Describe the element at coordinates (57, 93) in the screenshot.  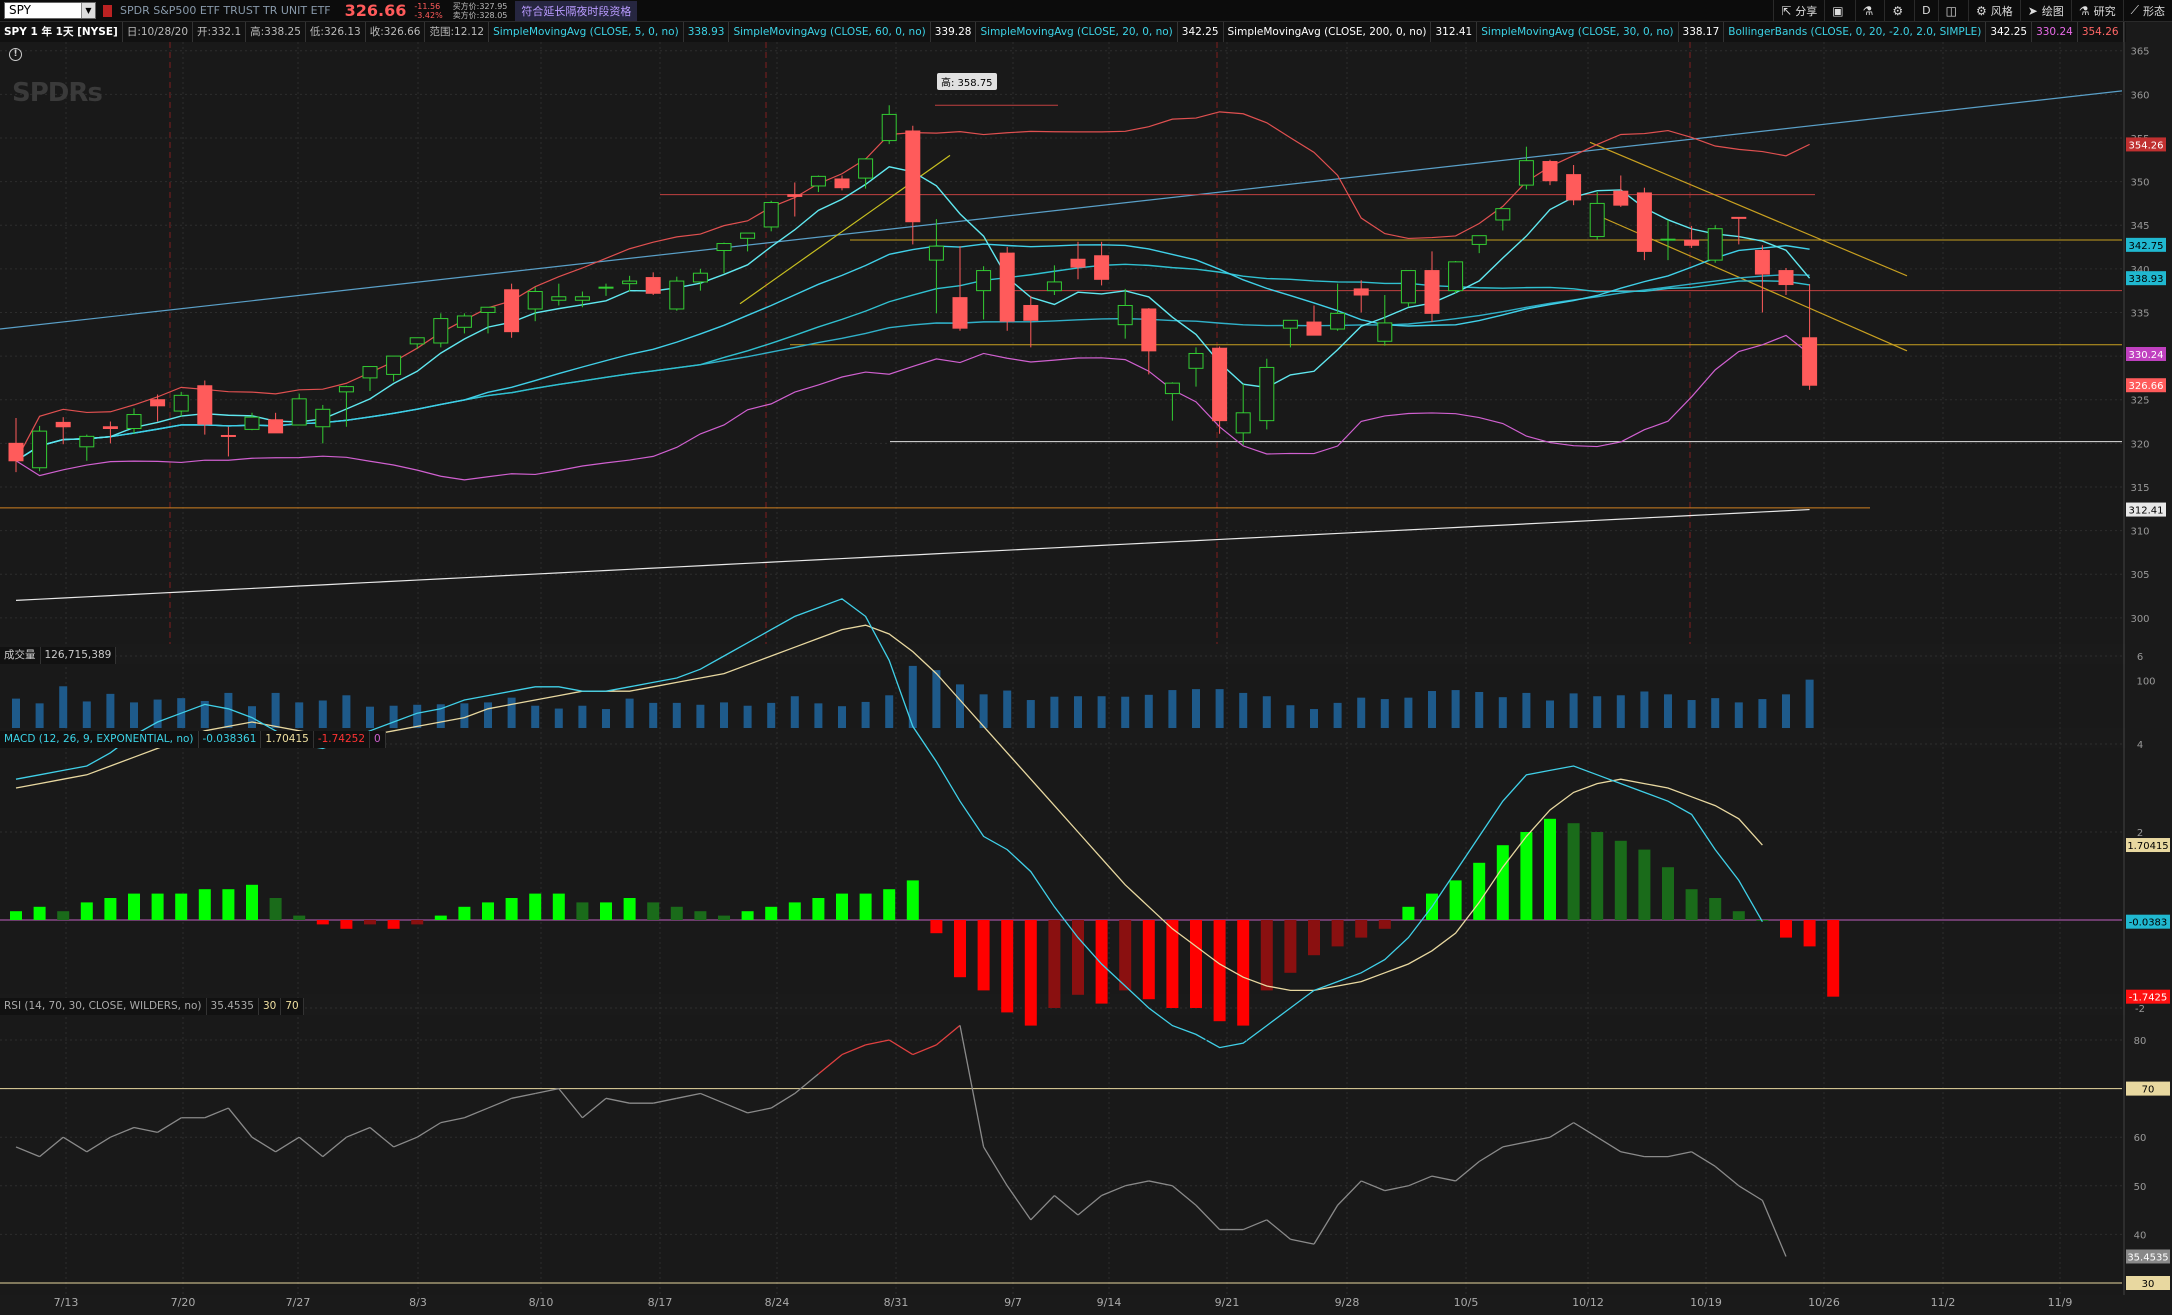
I see `spdr-logo: SPDRs` at that location.